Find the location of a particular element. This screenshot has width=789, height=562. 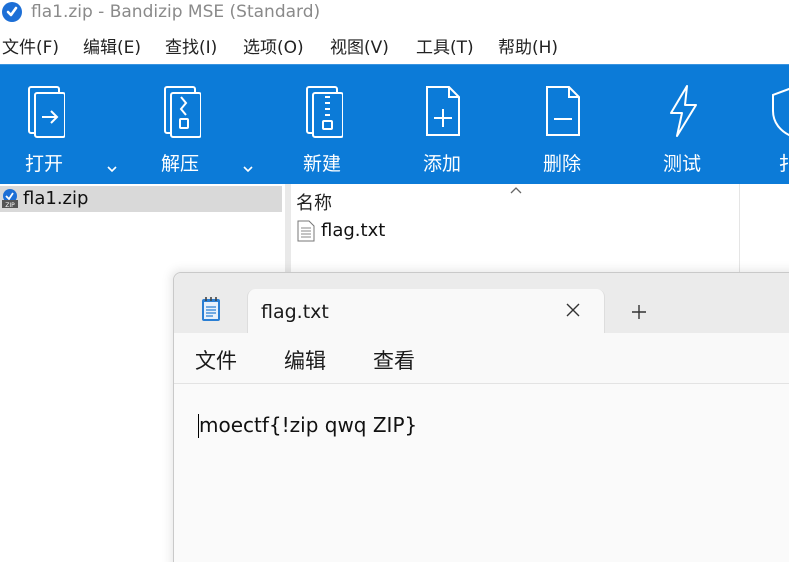

notepad-menu-view: 查看 is located at coordinates (394, 360).